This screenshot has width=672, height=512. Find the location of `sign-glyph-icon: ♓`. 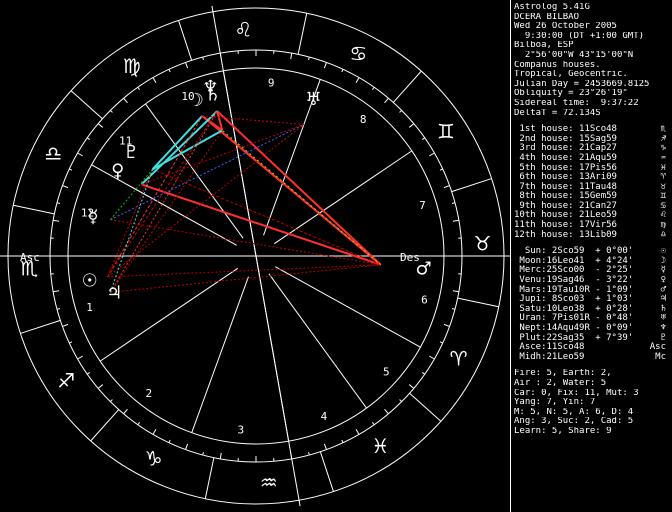

sign-glyph-icon: ♓ is located at coordinates (380, 446).